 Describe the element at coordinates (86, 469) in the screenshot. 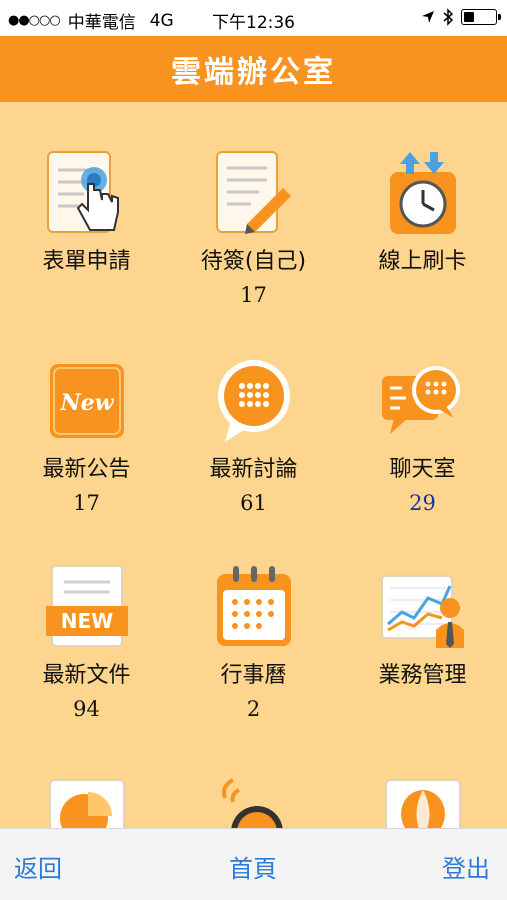

I see `tile-label: 最新公告` at that location.